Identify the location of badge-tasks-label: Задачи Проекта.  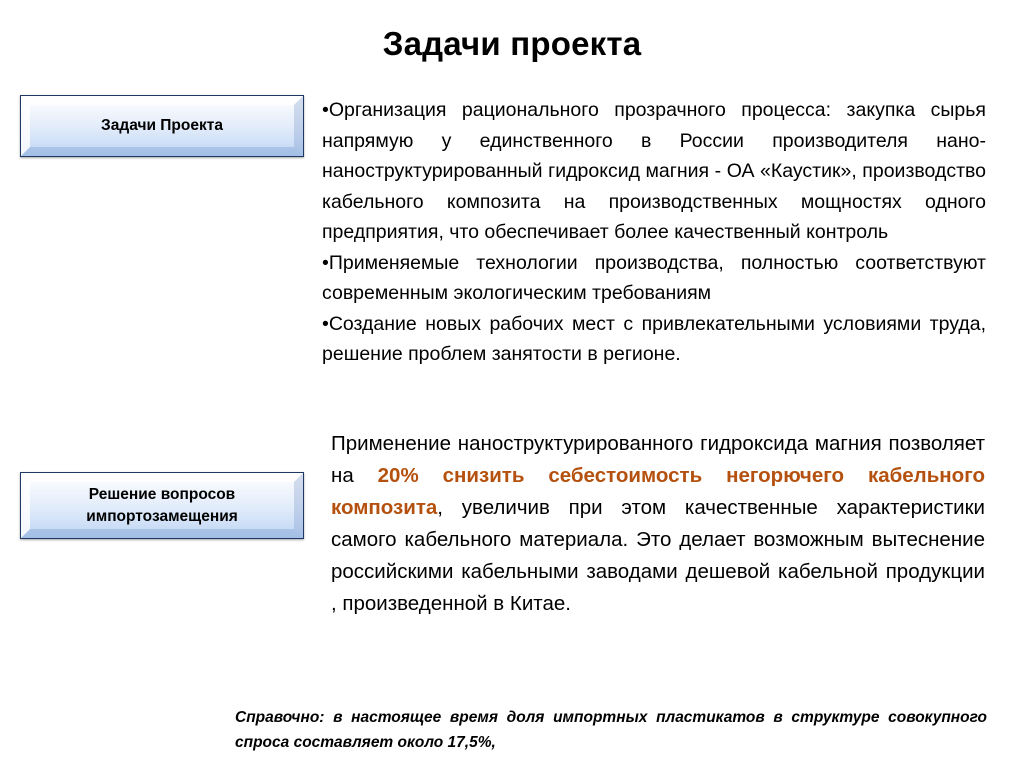
(162, 125).